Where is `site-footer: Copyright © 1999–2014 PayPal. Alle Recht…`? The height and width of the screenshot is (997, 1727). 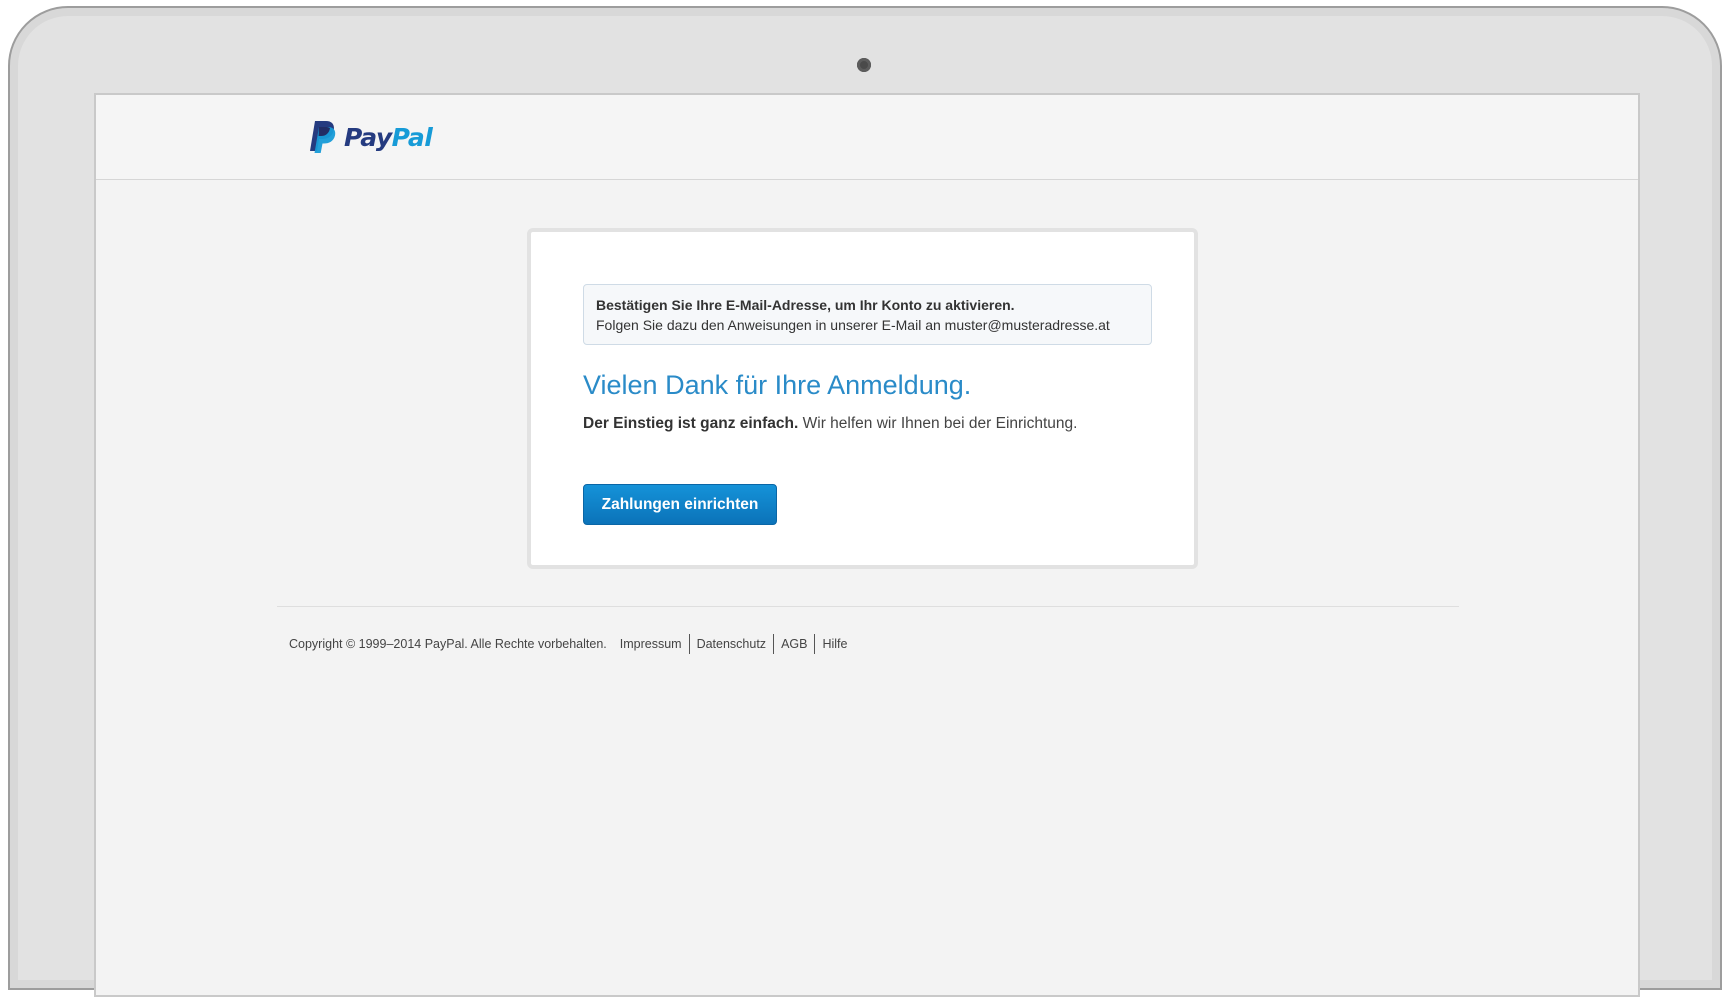 site-footer: Copyright © 1999–2014 PayPal. Alle Recht… is located at coordinates (571, 644).